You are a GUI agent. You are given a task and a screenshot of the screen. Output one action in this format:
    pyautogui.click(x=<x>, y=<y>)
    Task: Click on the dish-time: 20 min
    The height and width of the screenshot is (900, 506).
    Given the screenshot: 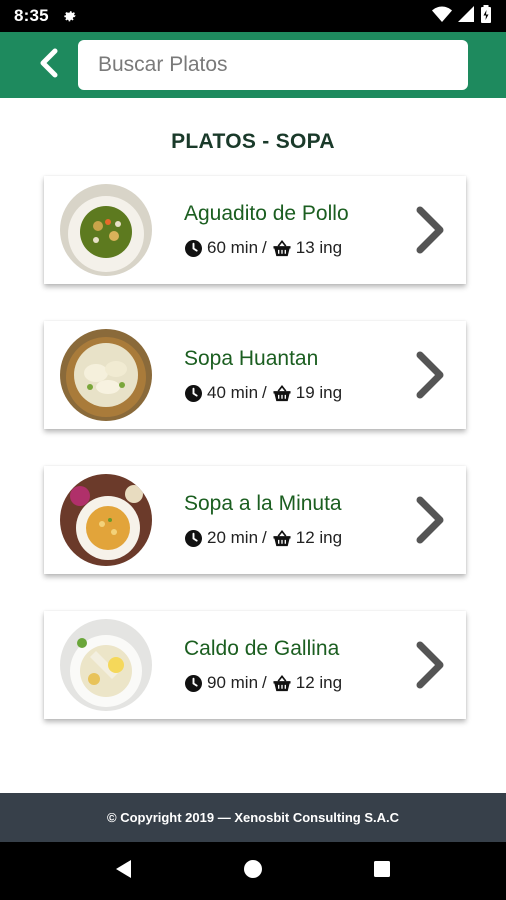 What is the action you would take?
    pyautogui.click(x=233, y=537)
    